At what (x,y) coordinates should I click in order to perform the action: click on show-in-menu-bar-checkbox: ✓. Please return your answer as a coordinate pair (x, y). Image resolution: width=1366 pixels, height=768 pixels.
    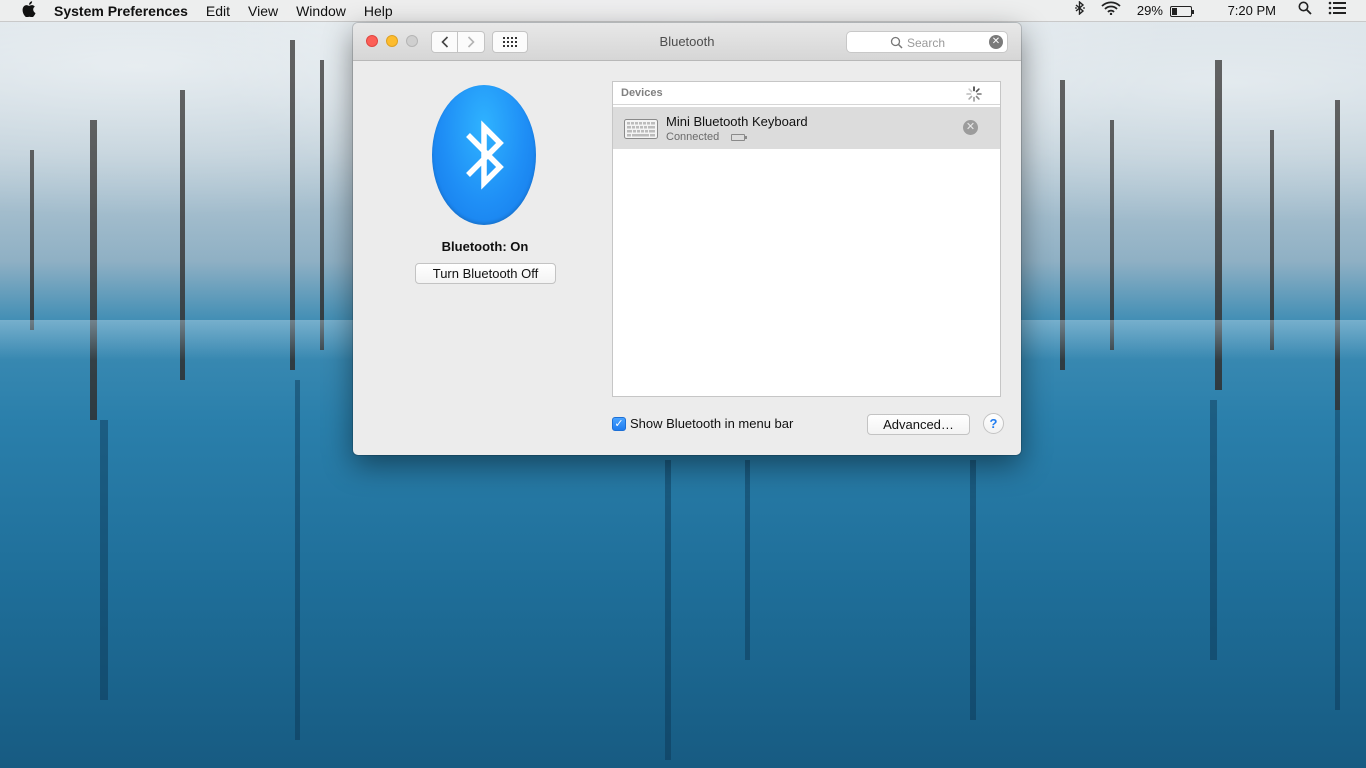
    Looking at the image, I should click on (619, 423).